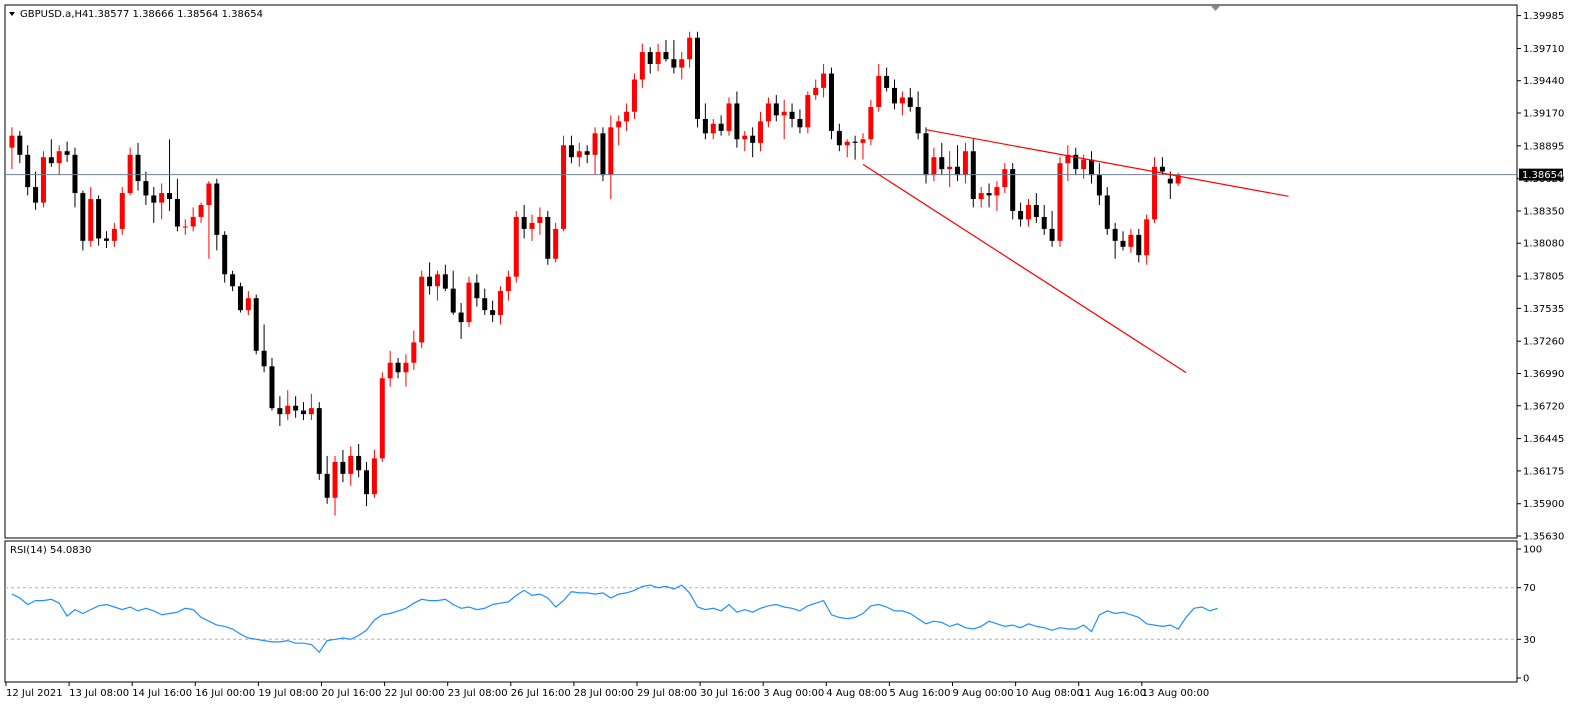  What do you see at coordinates (50, 550) in the screenshot?
I see `rsi-label: RSI(14) 54.0830` at bounding box center [50, 550].